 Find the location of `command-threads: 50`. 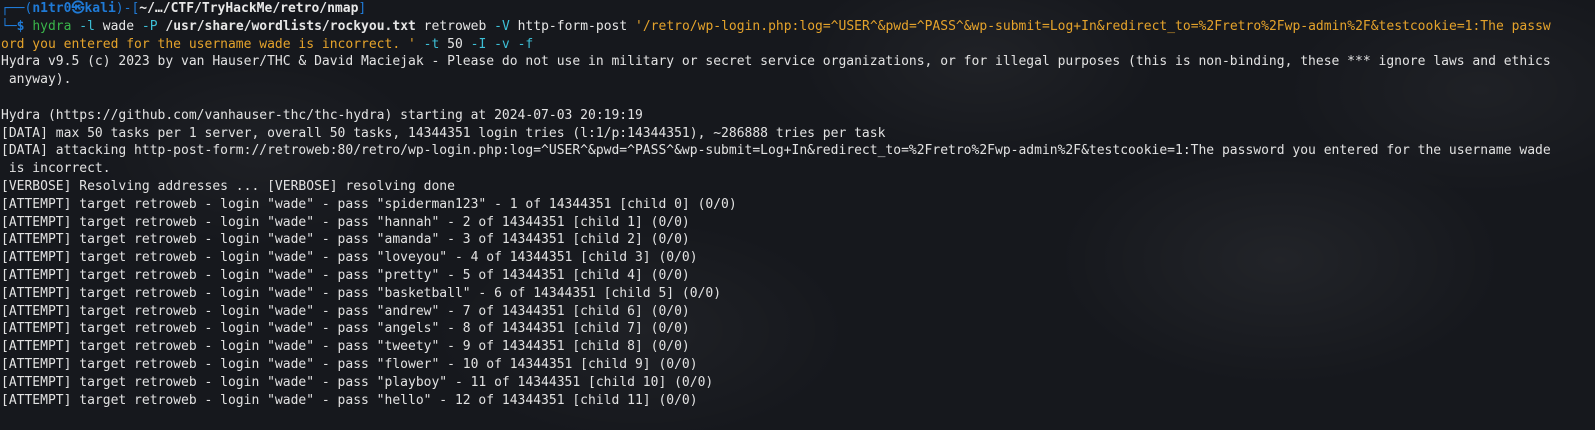

command-threads: 50 is located at coordinates (455, 44).